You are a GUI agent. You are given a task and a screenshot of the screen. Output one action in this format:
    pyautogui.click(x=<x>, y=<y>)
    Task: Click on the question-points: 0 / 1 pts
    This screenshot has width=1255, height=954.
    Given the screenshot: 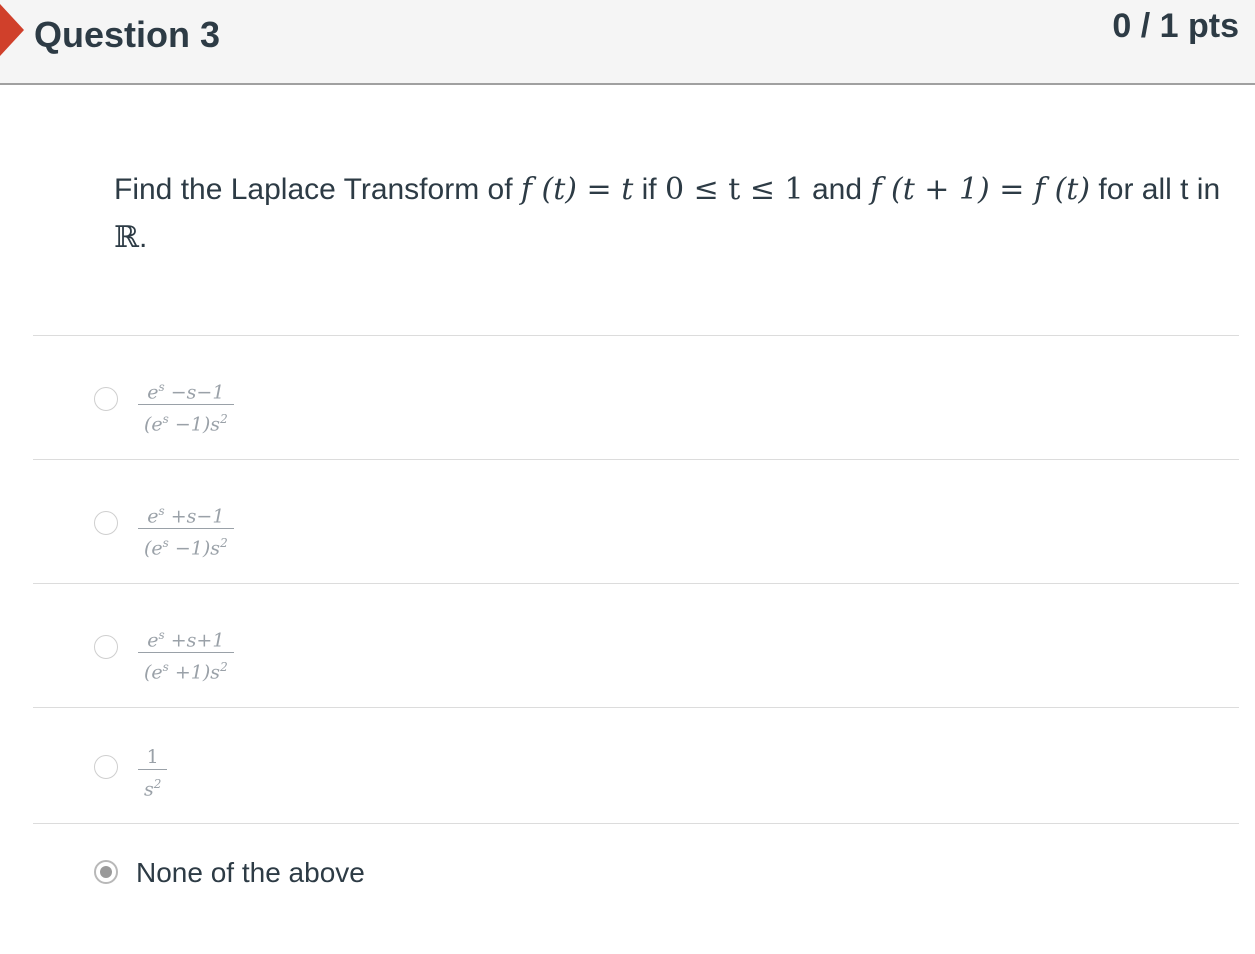 What is the action you would take?
    pyautogui.click(x=1175, y=26)
    